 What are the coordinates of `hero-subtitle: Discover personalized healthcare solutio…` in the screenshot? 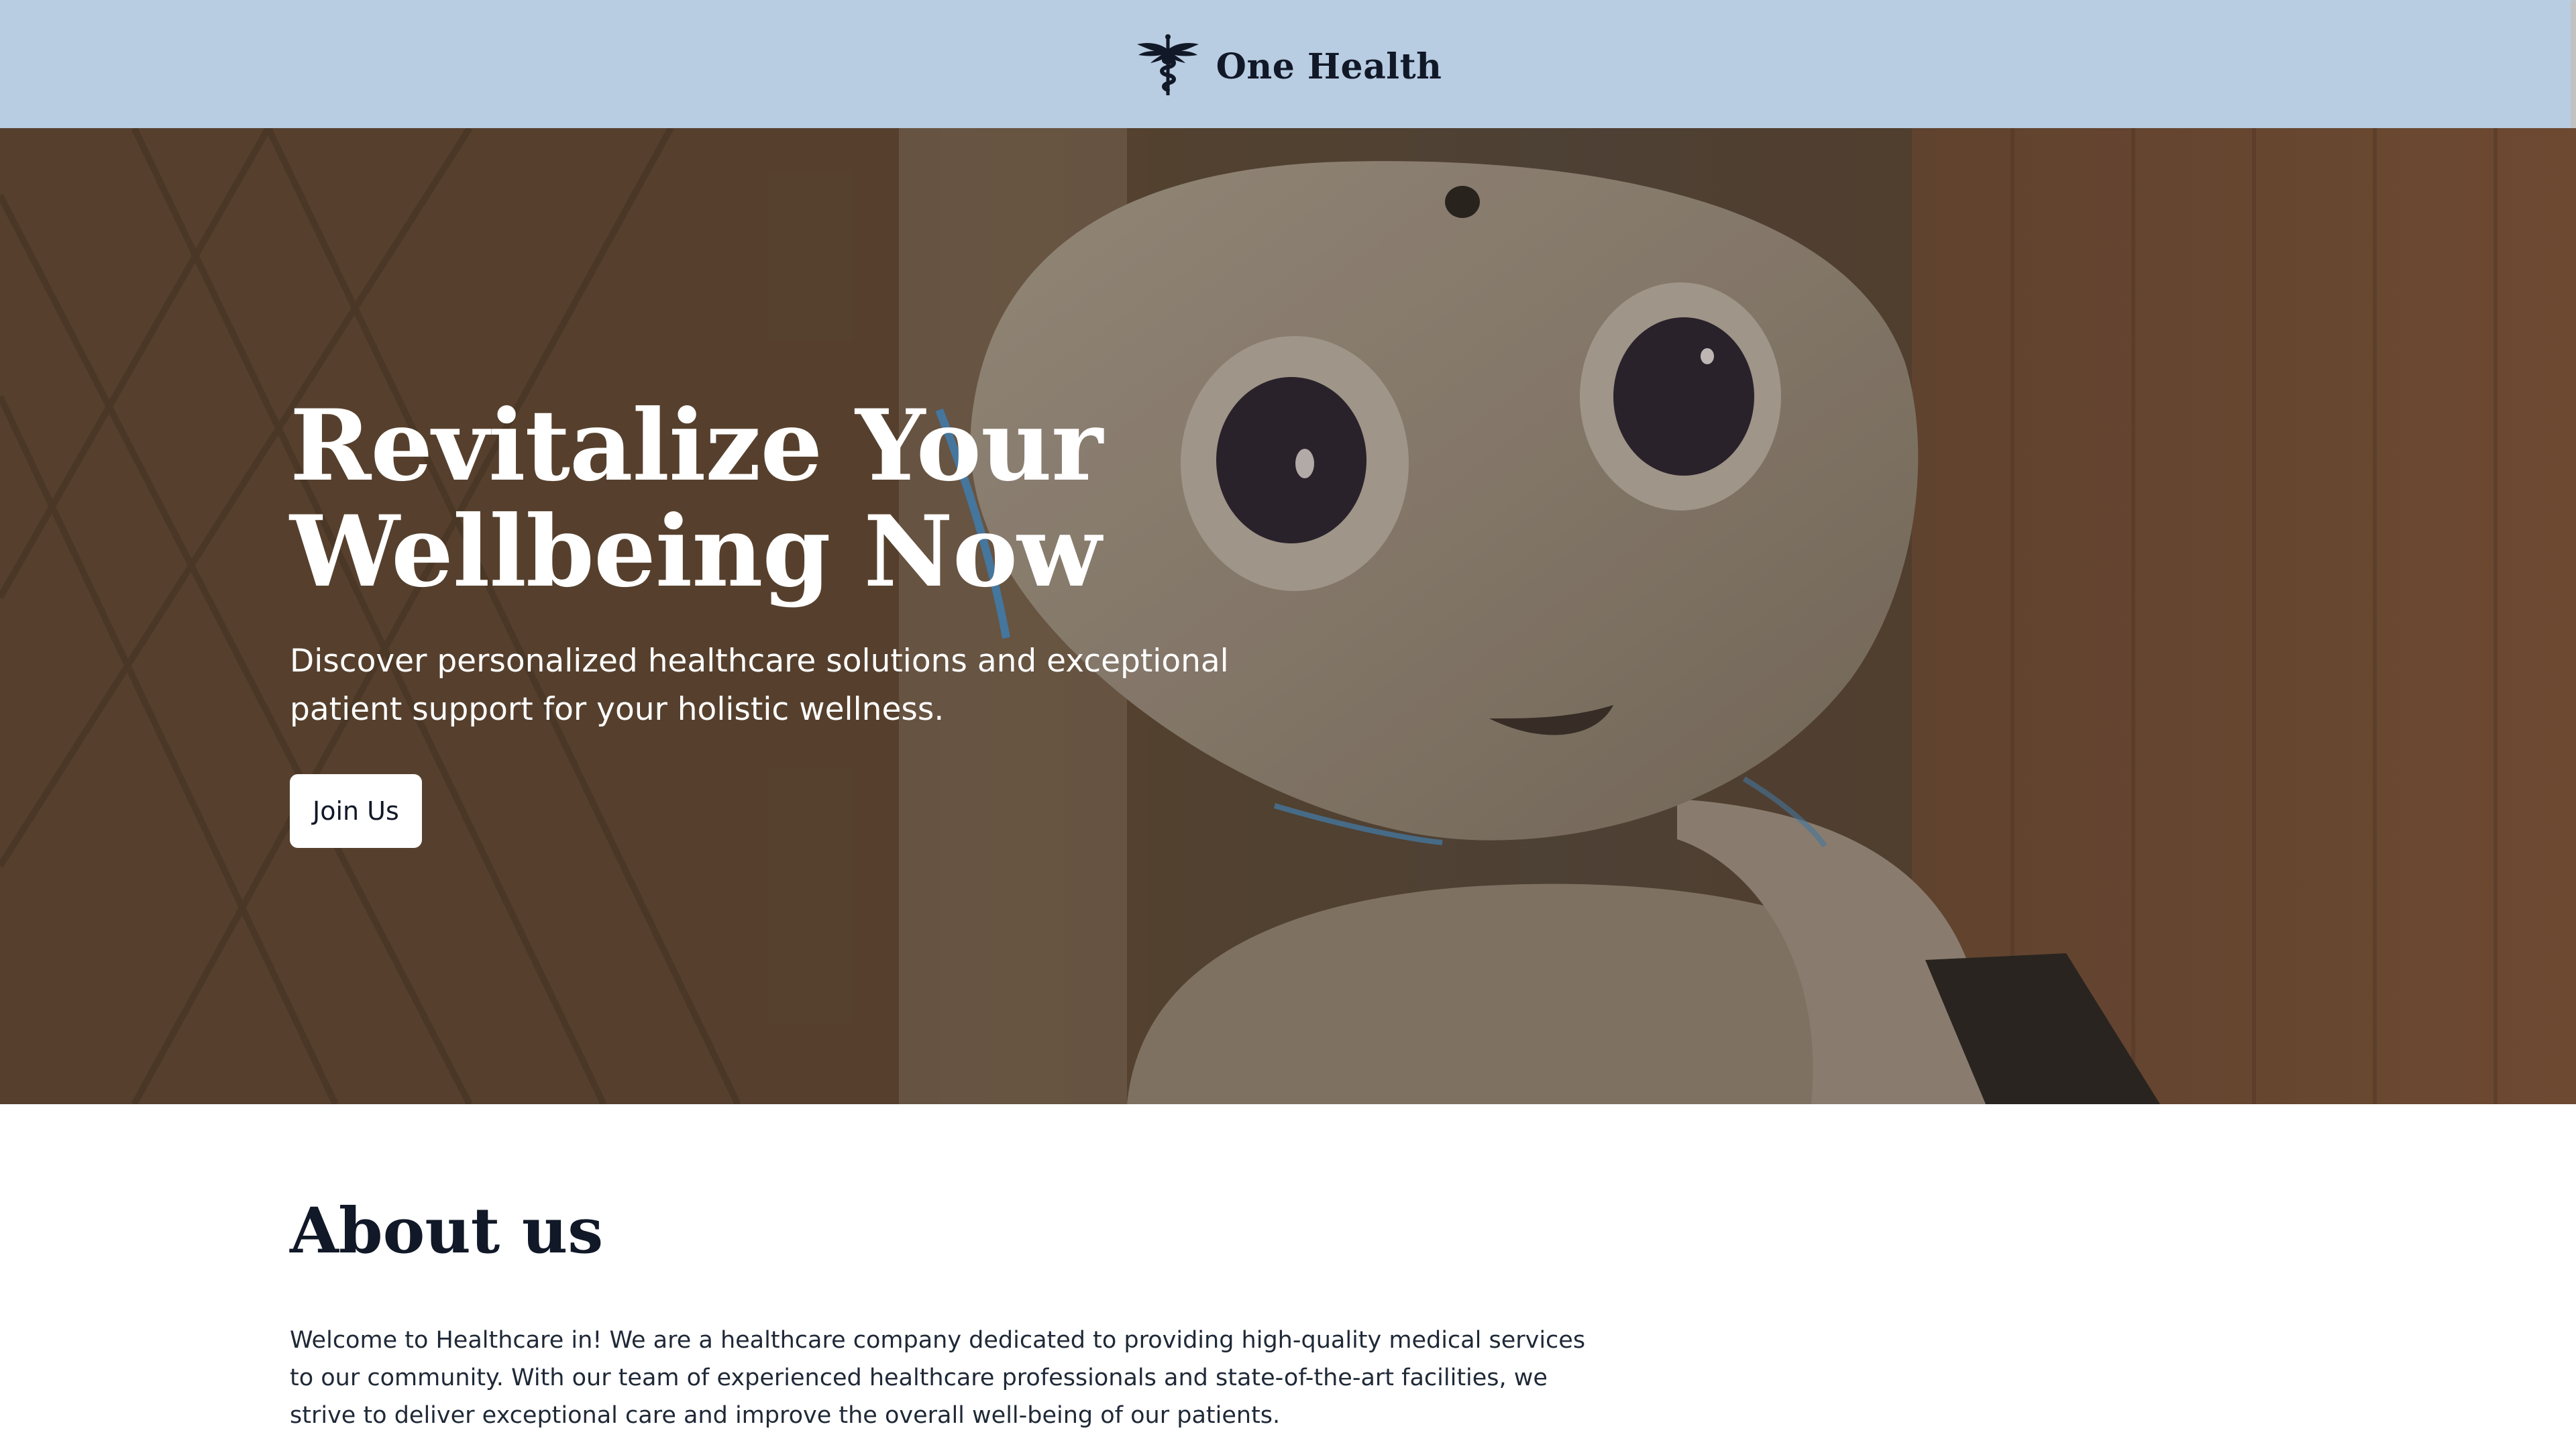 It's located at (759, 685).